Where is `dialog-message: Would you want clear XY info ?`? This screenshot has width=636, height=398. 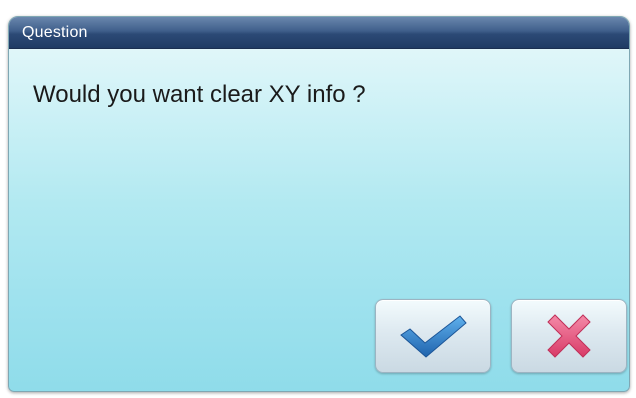
dialog-message: Would you want clear XY info ? is located at coordinates (199, 94).